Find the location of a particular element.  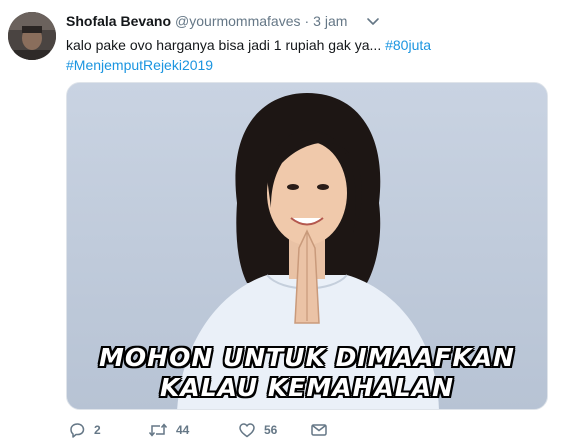

reply-button: 2 is located at coordinates (84, 430).